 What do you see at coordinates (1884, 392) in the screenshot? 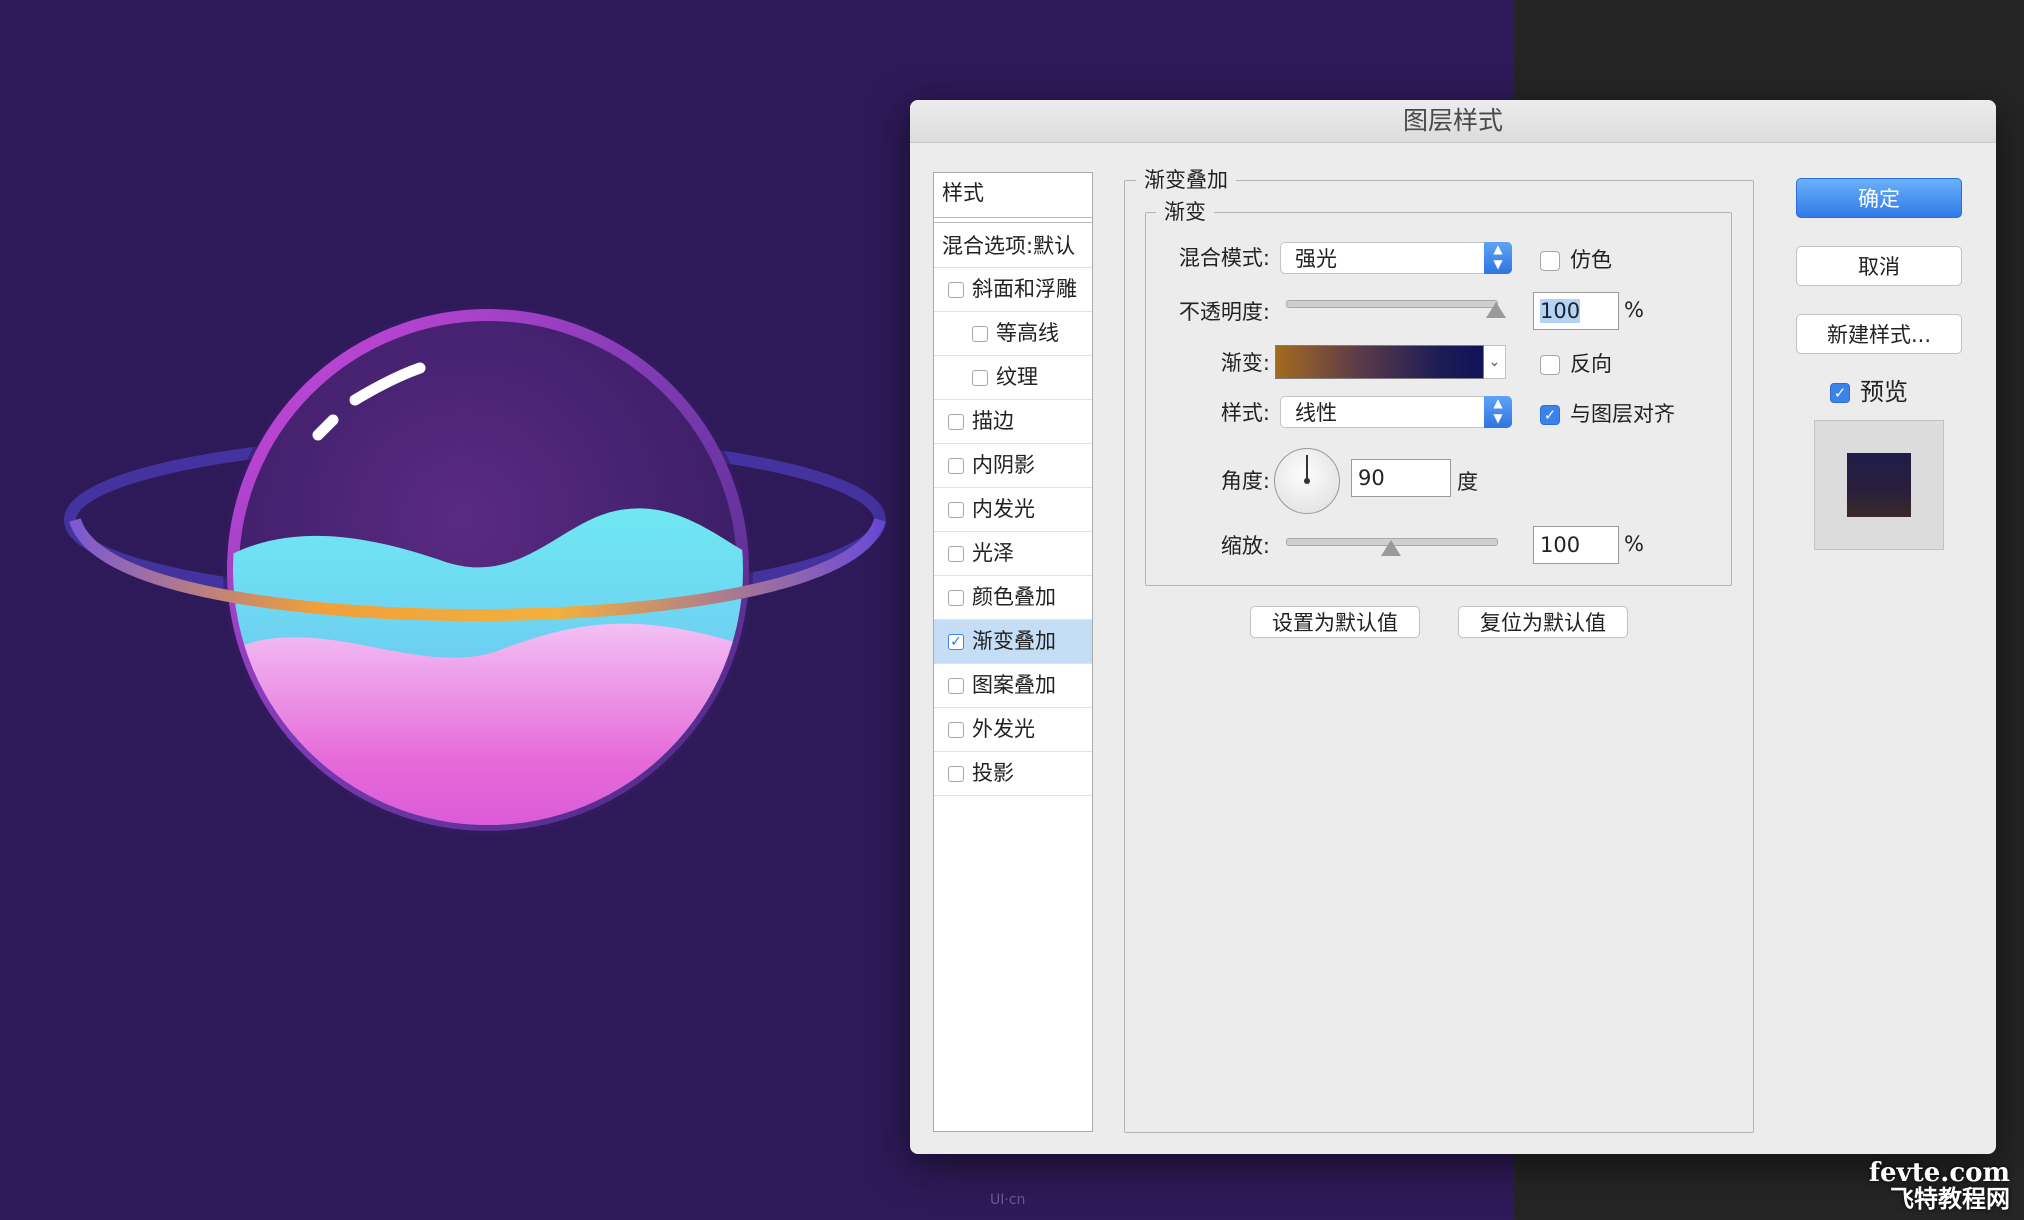
I see `preview-label: 预览` at bounding box center [1884, 392].